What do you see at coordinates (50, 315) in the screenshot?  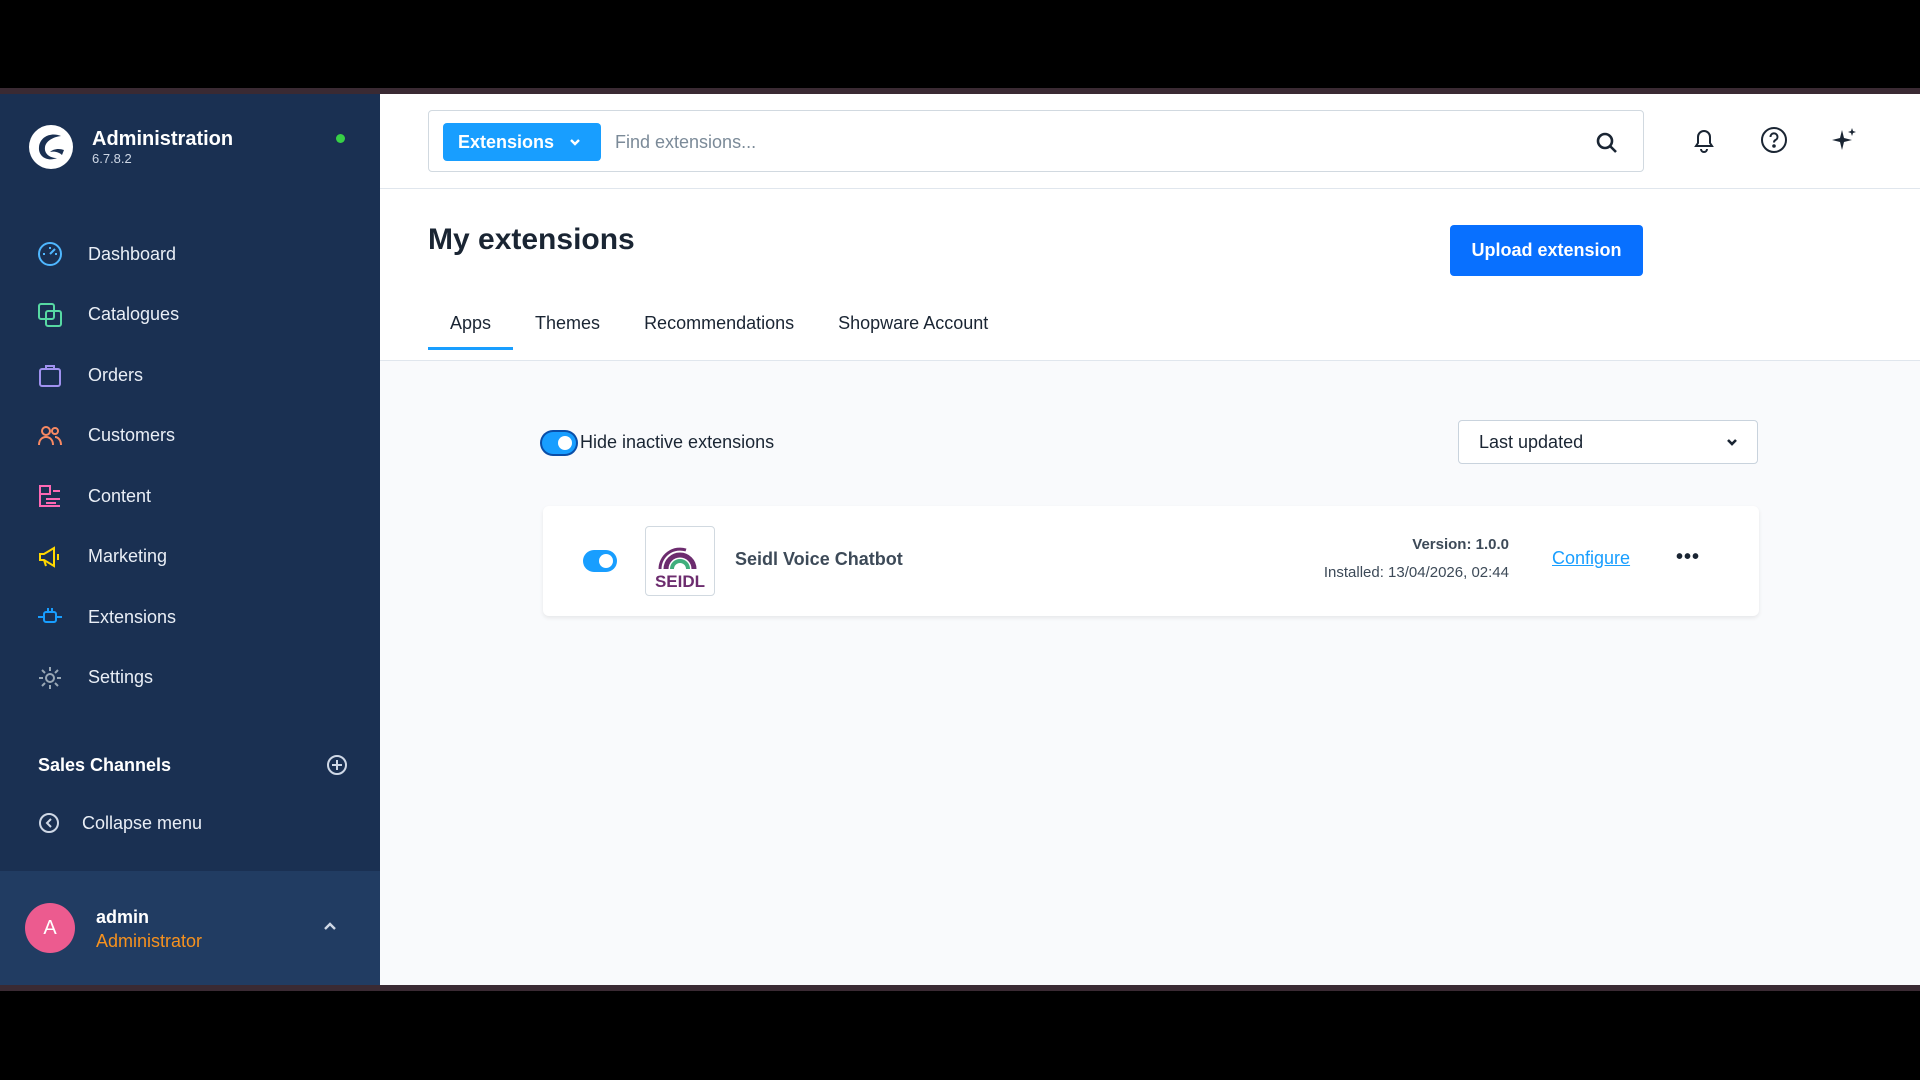 I see `catalogue-icon` at bounding box center [50, 315].